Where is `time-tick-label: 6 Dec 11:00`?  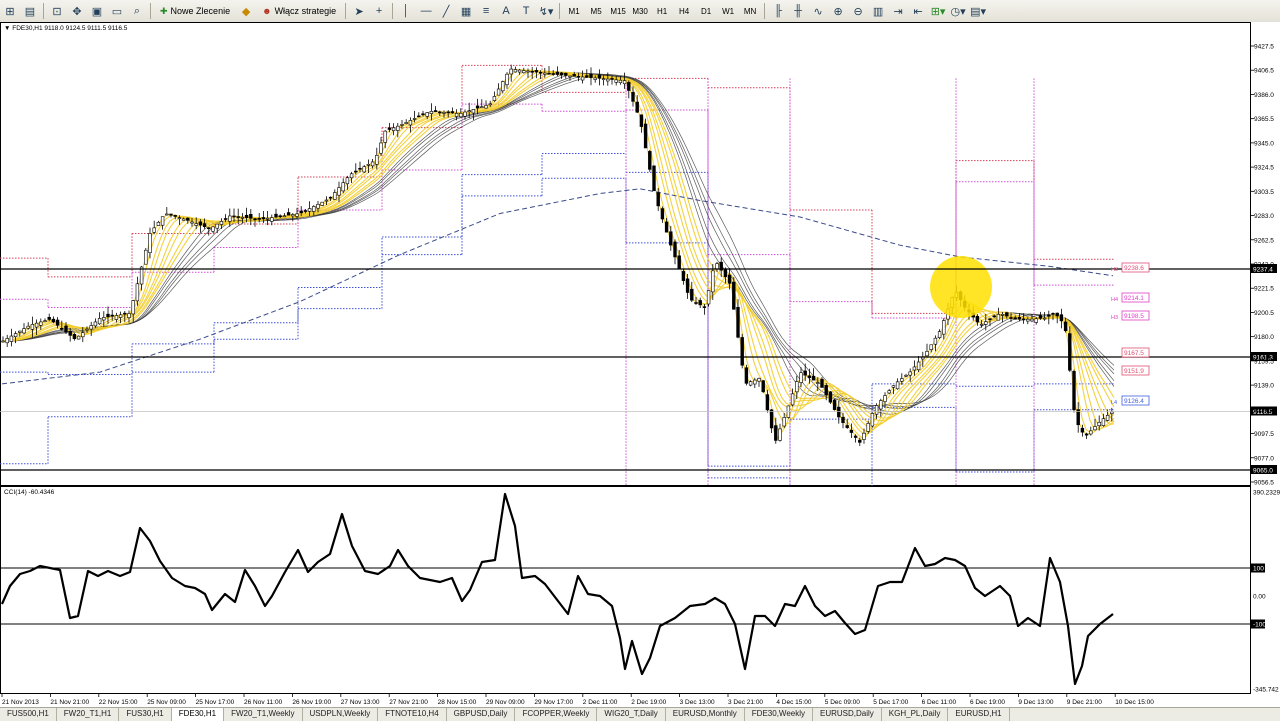 time-tick-label: 6 Dec 11:00 is located at coordinates (939, 702).